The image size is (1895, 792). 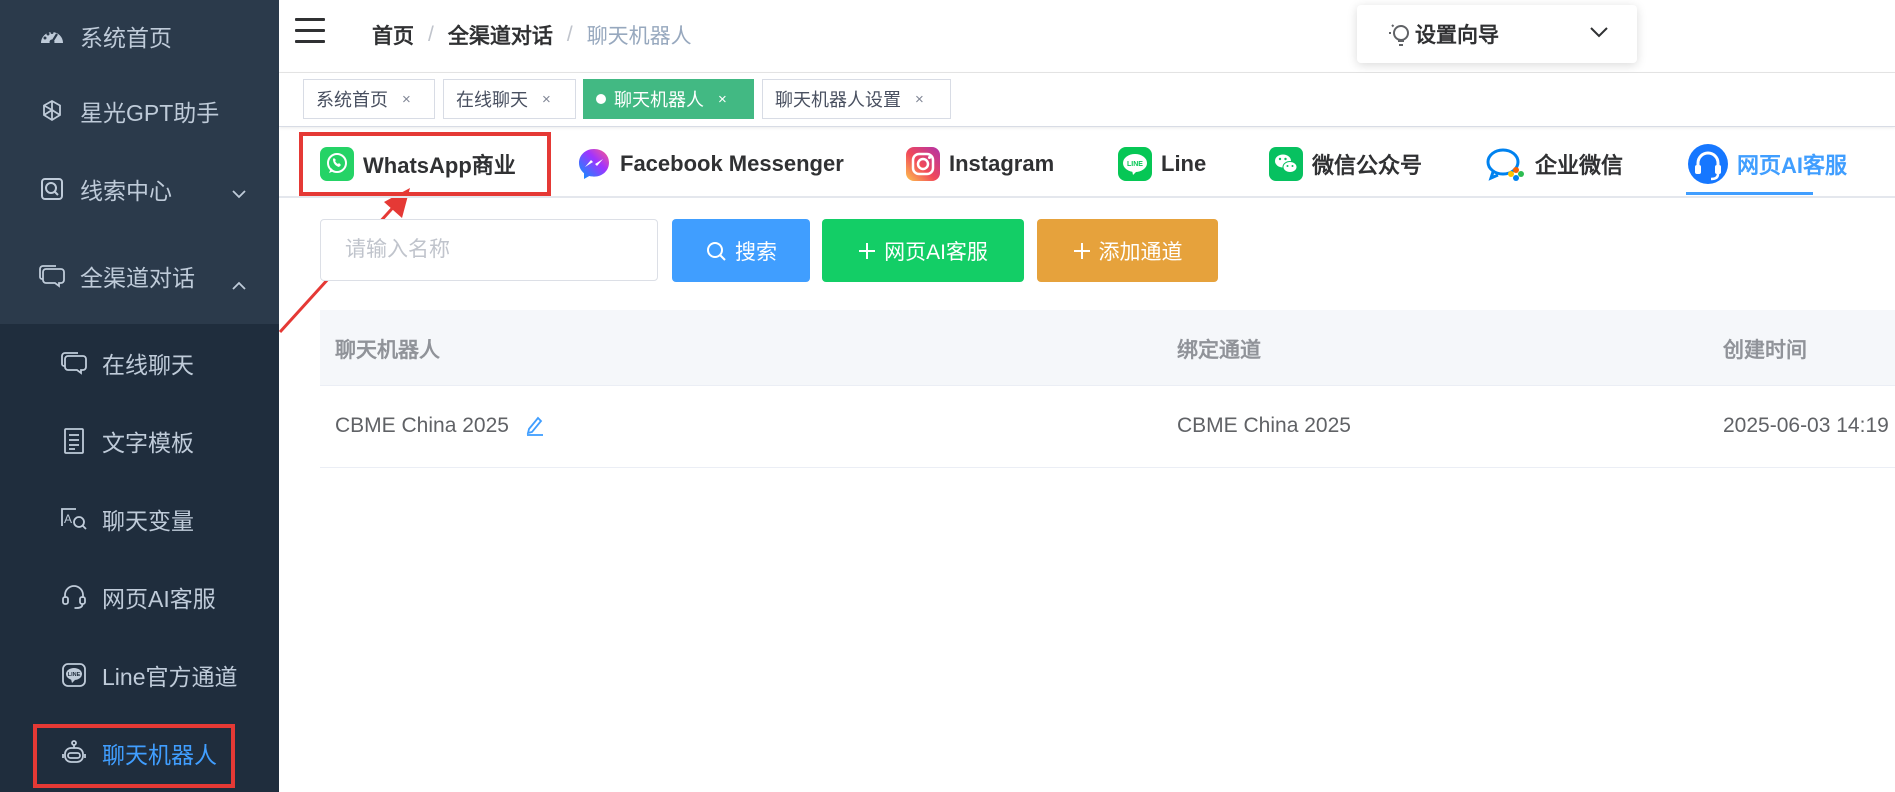 I want to click on tag-chatbot-settings: 聊天机器人设置 ×, so click(x=856, y=99).